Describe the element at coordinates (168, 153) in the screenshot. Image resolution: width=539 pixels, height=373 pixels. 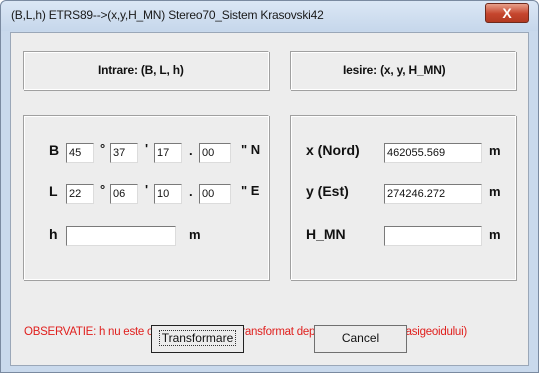
I see `b-seconds-input: 17` at that location.